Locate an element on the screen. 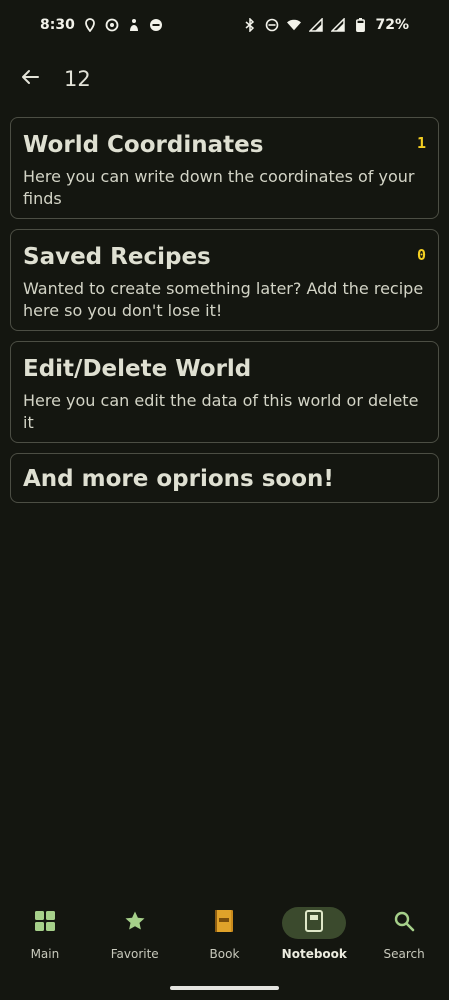  status-left: 8:30 is located at coordinates (101, 25).